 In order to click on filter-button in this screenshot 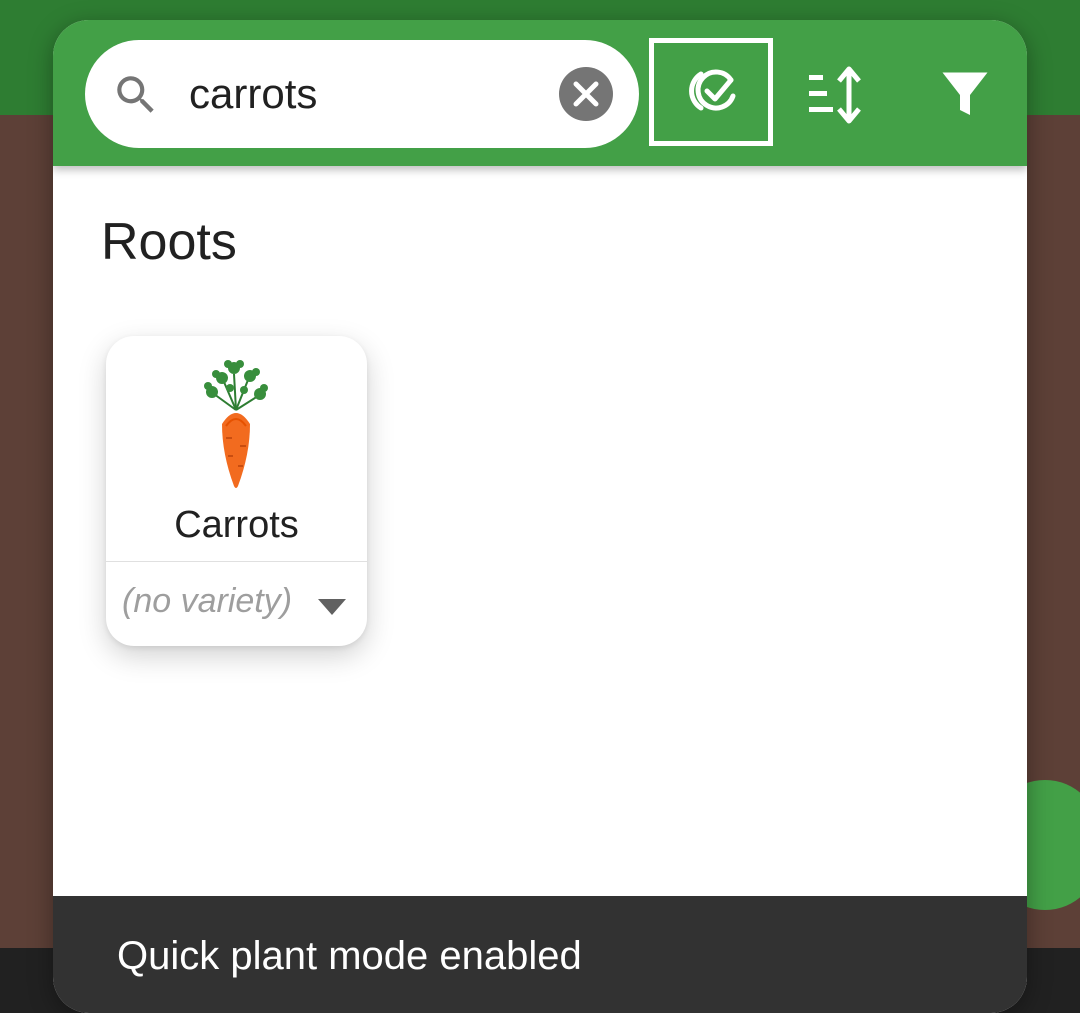, I will do `click(965, 95)`.